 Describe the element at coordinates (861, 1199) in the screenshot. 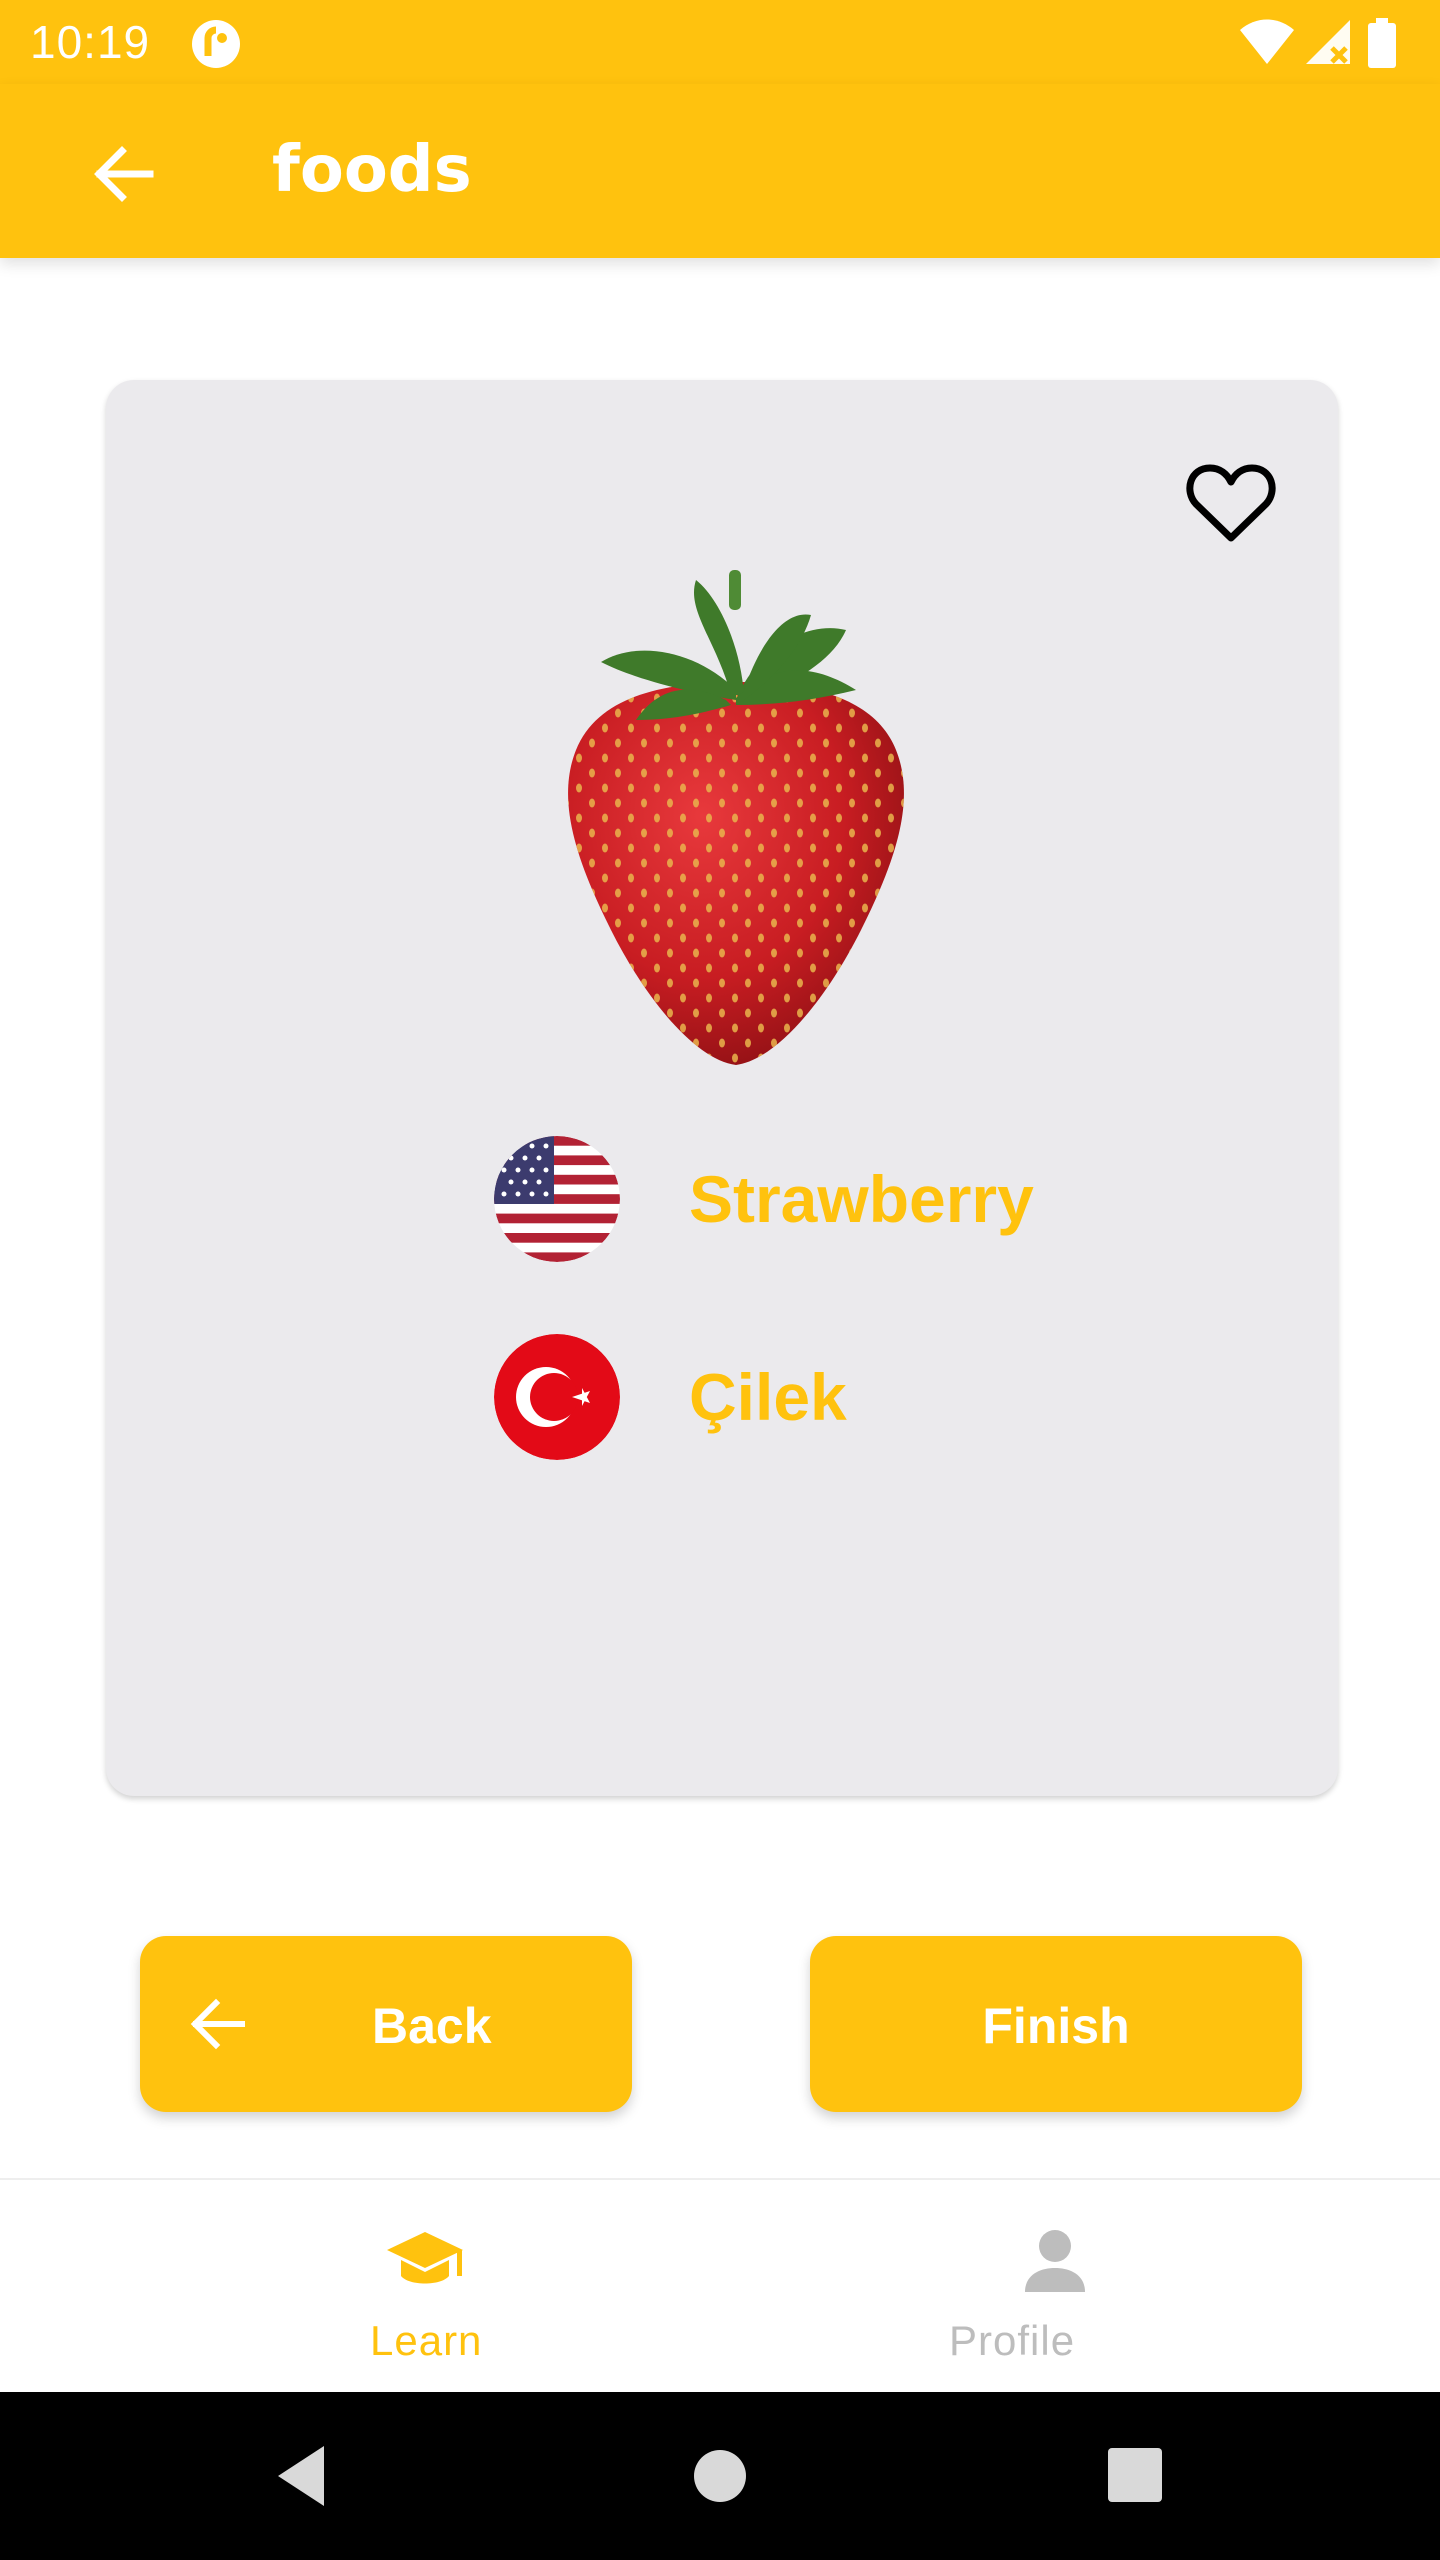

I see `word-english: Strawberry` at that location.